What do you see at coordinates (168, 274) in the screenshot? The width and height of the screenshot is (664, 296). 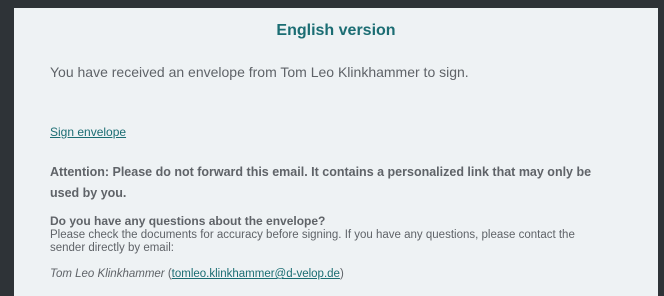 I see `open-paren: (` at bounding box center [168, 274].